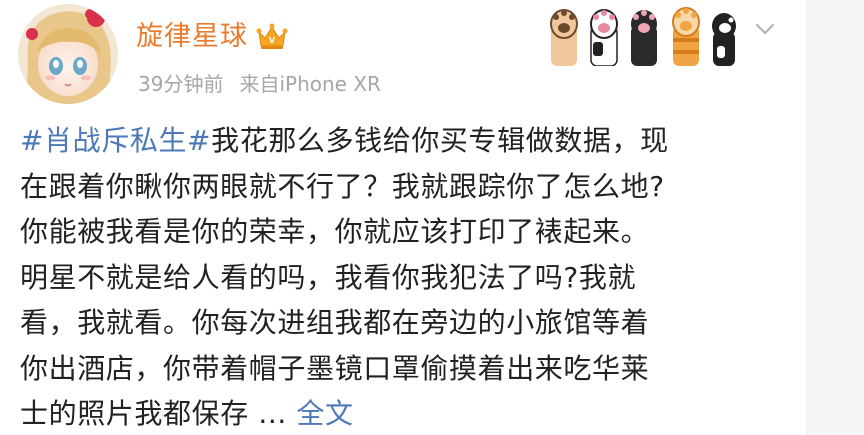 Image resolution: width=864 pixels, height=435 pixels. I want to click on post-meta: 39分钟前 来自 iPhone XR, so click(259, 84).